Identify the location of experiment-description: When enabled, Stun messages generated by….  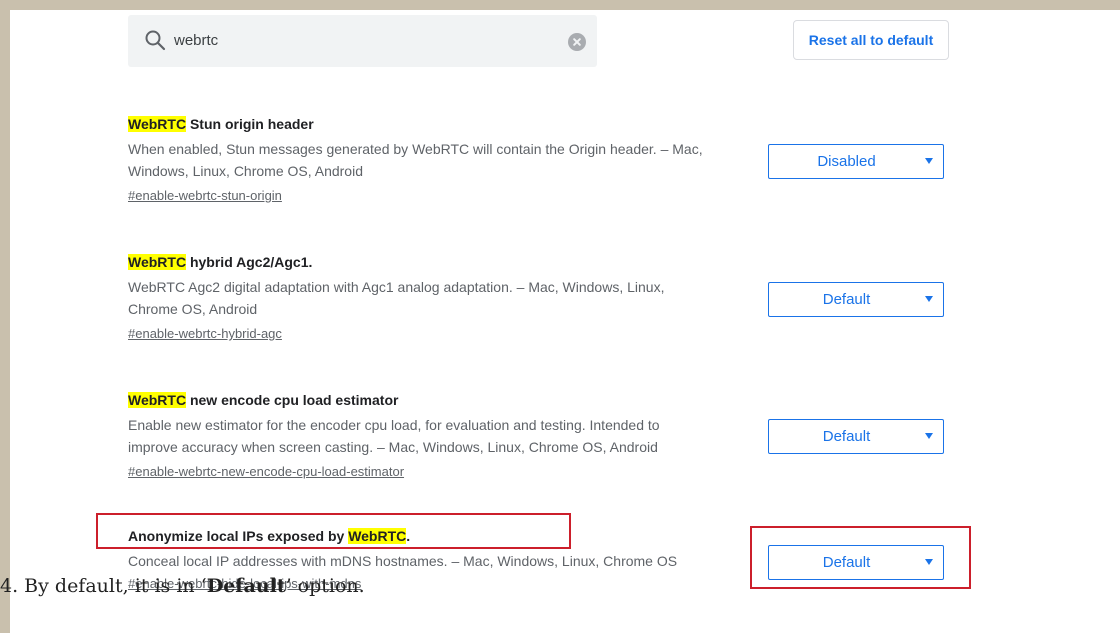
(438, 160).